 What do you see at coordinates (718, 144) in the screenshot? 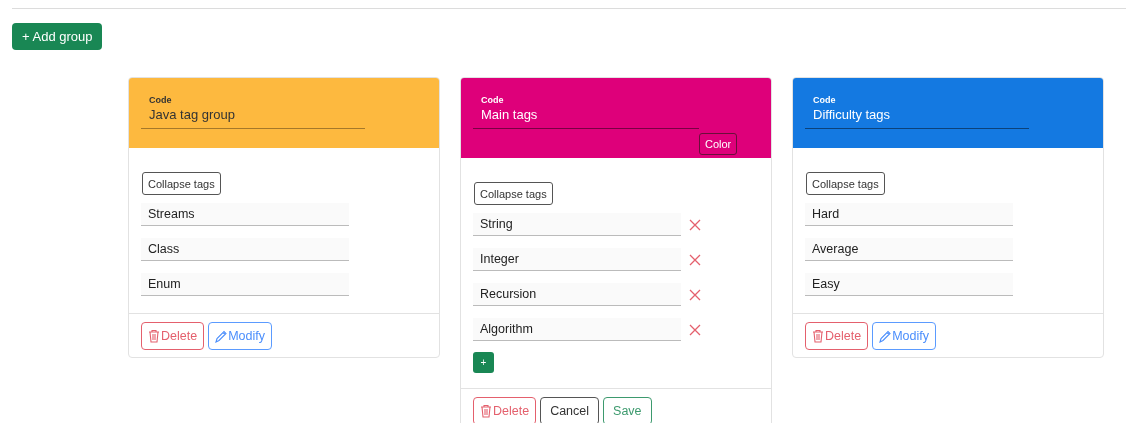
I see `color-button: Color` at bounding box center [718, 144].